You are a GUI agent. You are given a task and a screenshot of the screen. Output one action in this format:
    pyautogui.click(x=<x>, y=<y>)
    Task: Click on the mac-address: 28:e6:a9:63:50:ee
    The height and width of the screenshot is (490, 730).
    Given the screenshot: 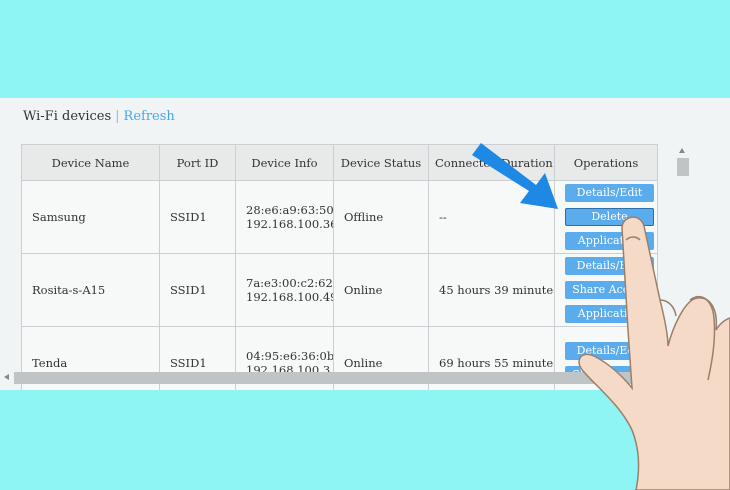 What is the action you would take?
    pyautogui.click(x=290, y=210)
    